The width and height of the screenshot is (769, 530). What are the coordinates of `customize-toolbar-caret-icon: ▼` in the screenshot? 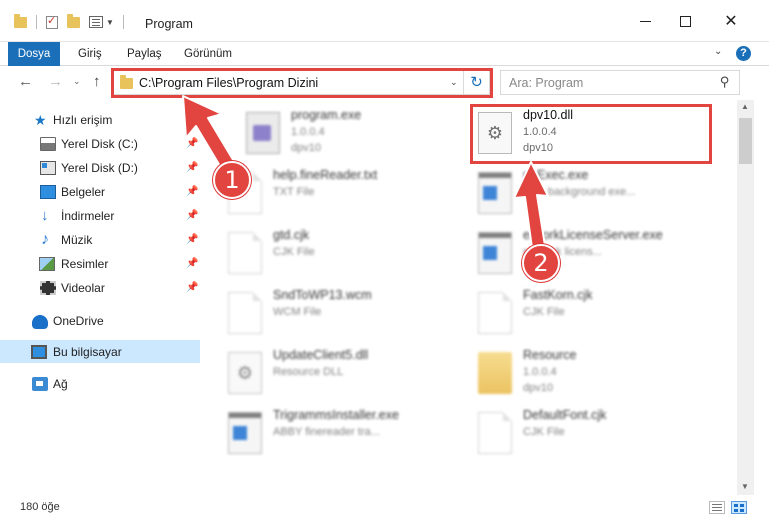 It's located at (110, 22).